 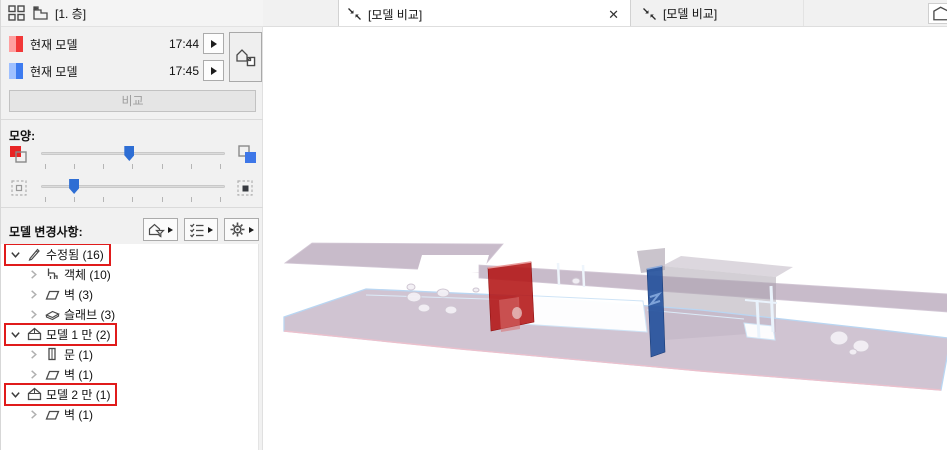 I want to click on tree-item-5: 문 (1), so click(x=129, y=354).